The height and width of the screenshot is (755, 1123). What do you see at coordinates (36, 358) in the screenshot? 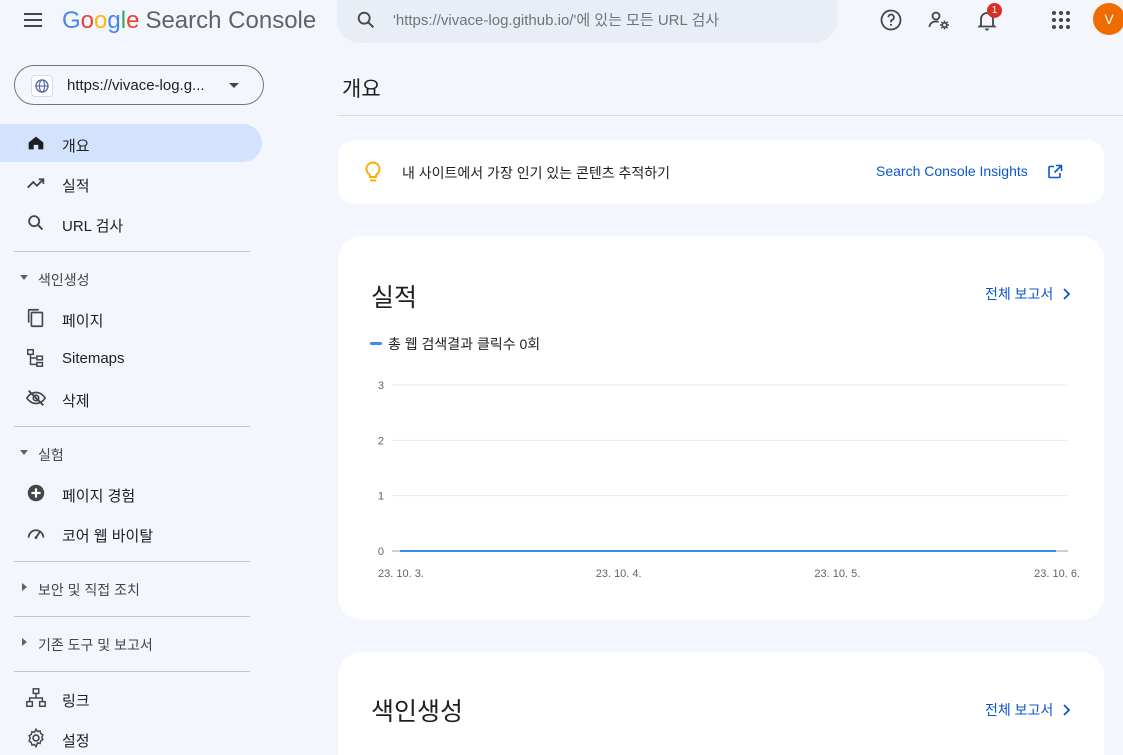
I see `sitemap-icon` at bounding box center [36, 358].